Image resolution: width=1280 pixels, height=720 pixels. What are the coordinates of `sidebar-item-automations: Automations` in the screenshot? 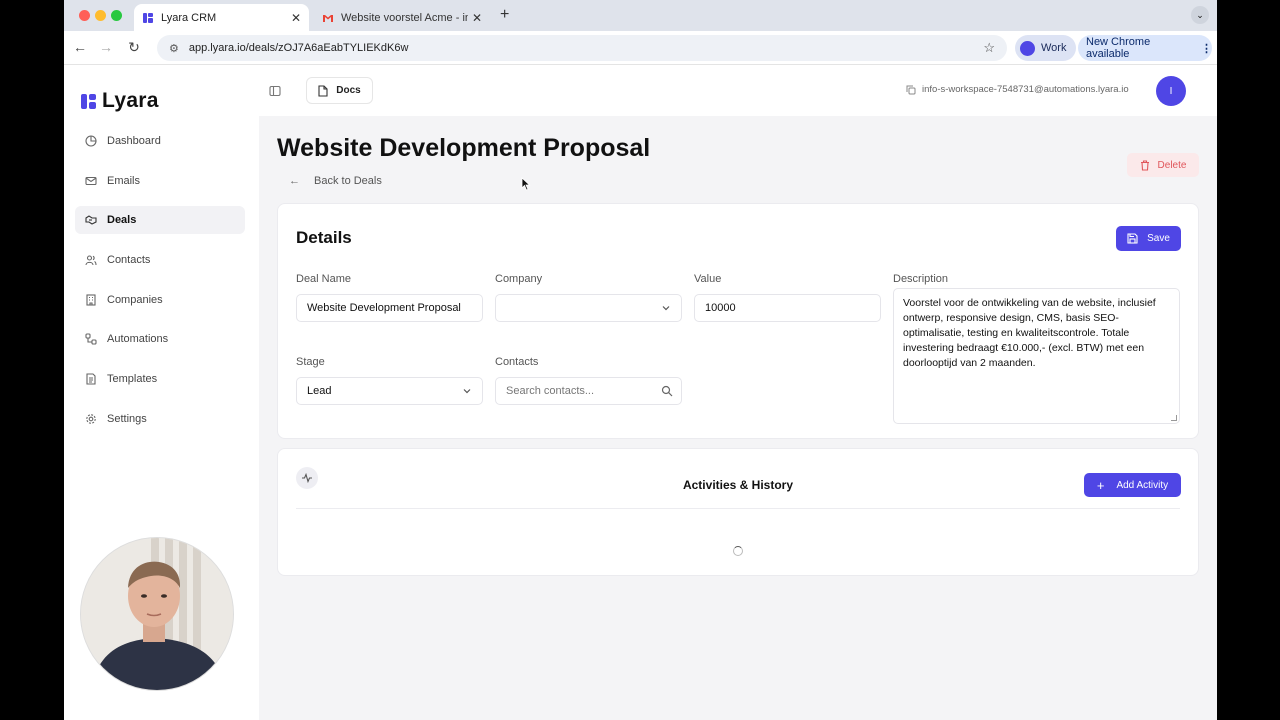 It's located at (160, 339).